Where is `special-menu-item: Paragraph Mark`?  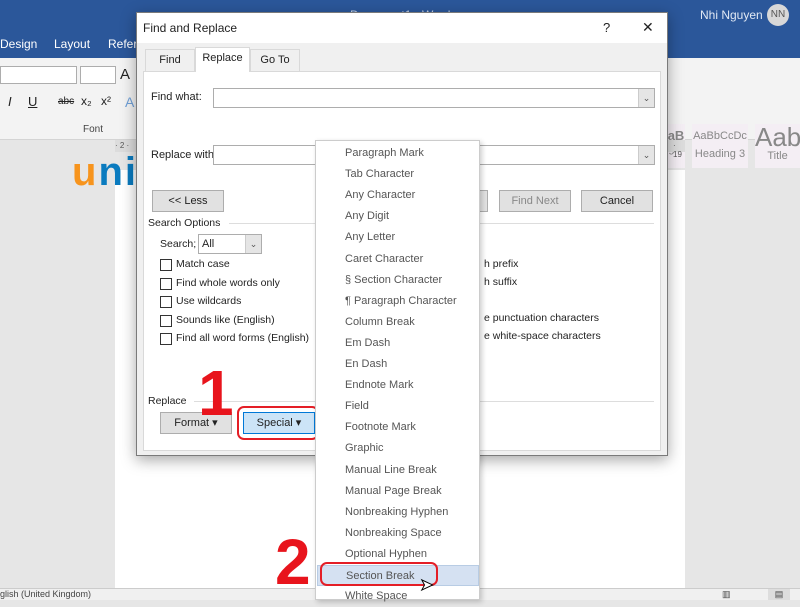
special-menu-item: Paragraph Mark is located at coordinates (398, 153).